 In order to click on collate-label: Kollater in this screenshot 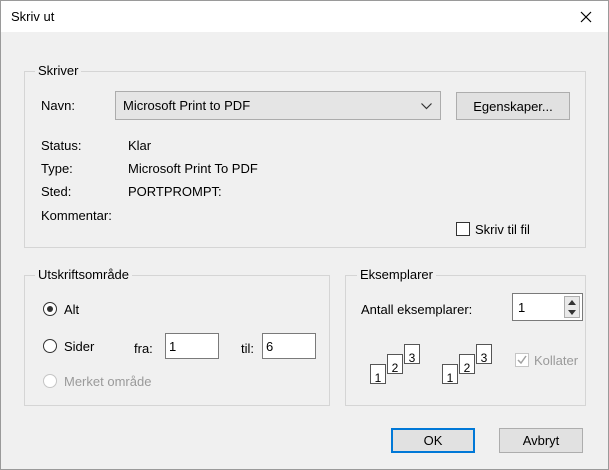, I will do `click(556, 360)`.